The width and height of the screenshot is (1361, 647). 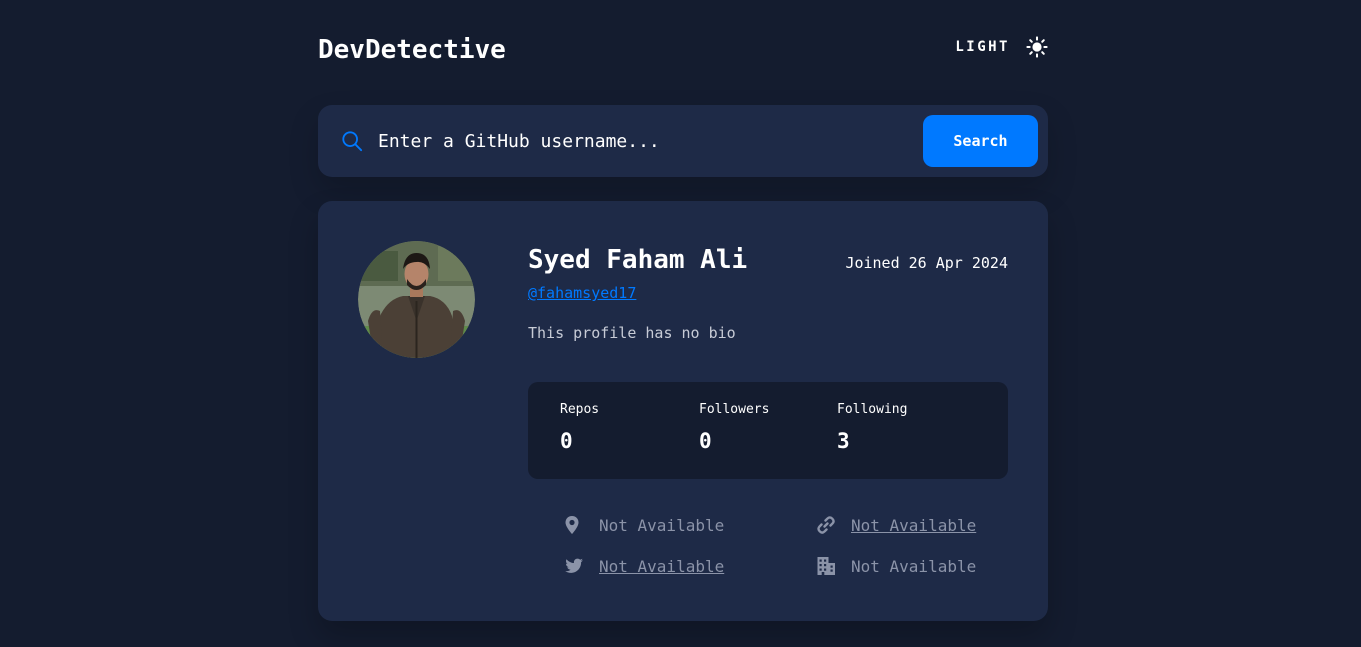 What do you see at coordinates (683, 52) in the screenshot?
I see `header: DevDetective LIGHT` at bounding box center [683, 52].